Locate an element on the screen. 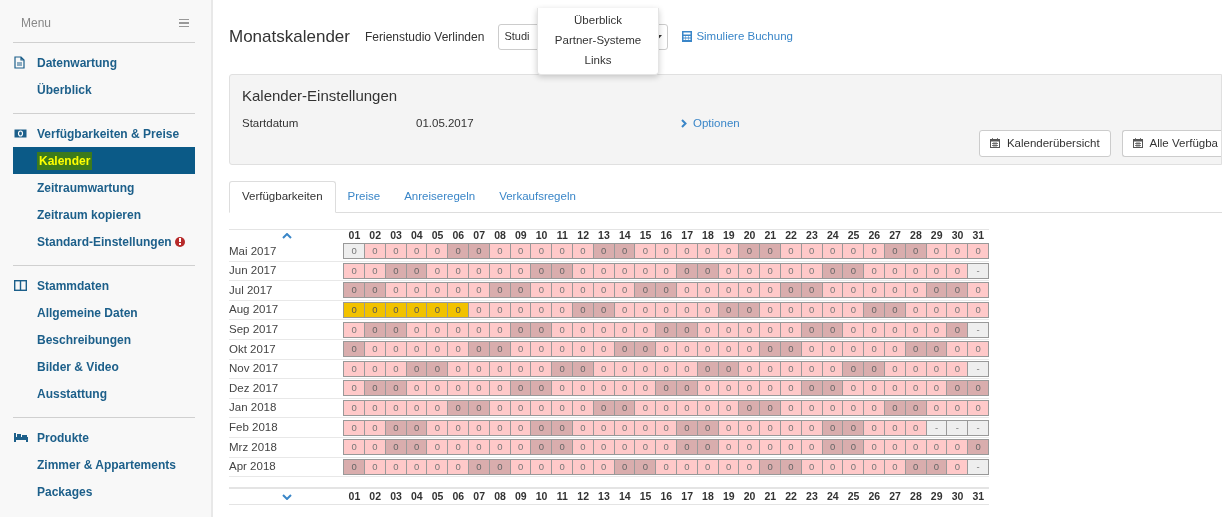 Image resolution: width=1222 pixels, height=517 pixels. calendar-button: Alle Verfügba is located at coordinates (1171, 143).